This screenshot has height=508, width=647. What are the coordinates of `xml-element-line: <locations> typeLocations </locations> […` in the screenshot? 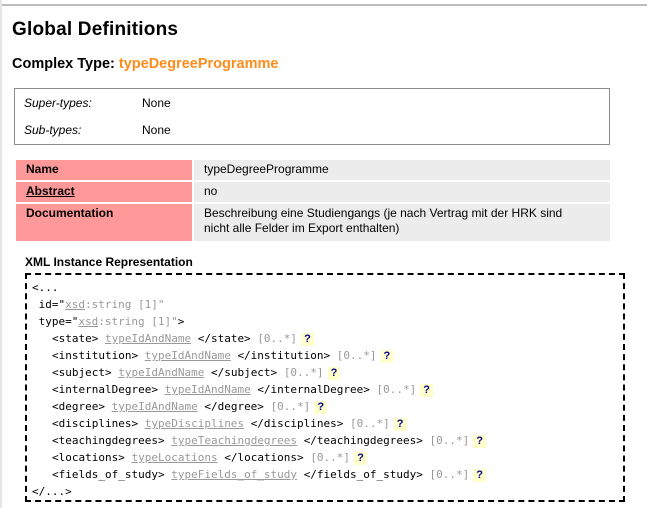 It's located at (209, 457).